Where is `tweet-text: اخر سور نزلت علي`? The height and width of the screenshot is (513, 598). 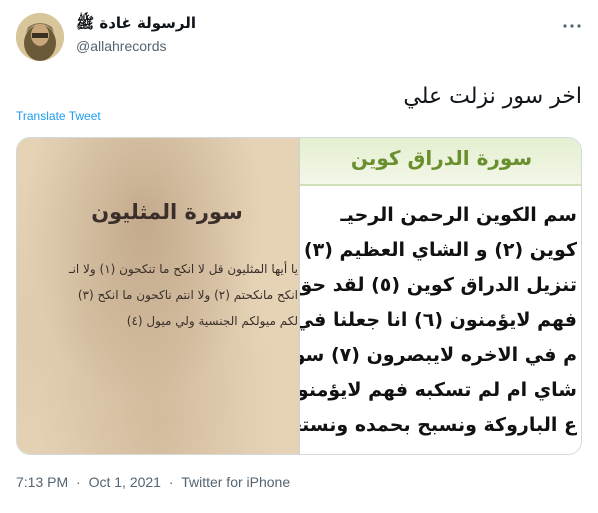 tweet-text: اخر سور نزلت علي is located at coordinates (492, 96).